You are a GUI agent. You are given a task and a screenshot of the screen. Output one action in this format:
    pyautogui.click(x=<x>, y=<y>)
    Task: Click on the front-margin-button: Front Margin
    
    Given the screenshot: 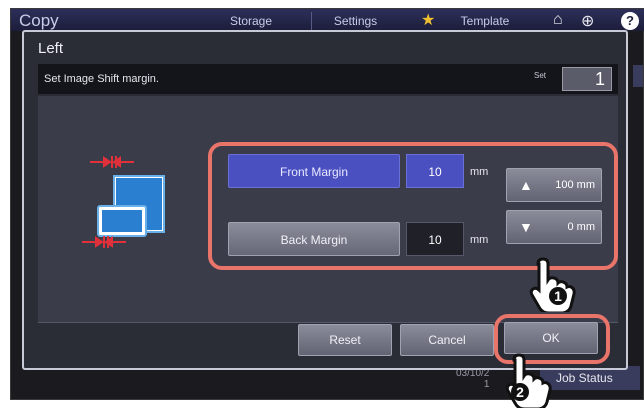 What is the action you would take?
    pyautogui.click(x=314, y=171)
    